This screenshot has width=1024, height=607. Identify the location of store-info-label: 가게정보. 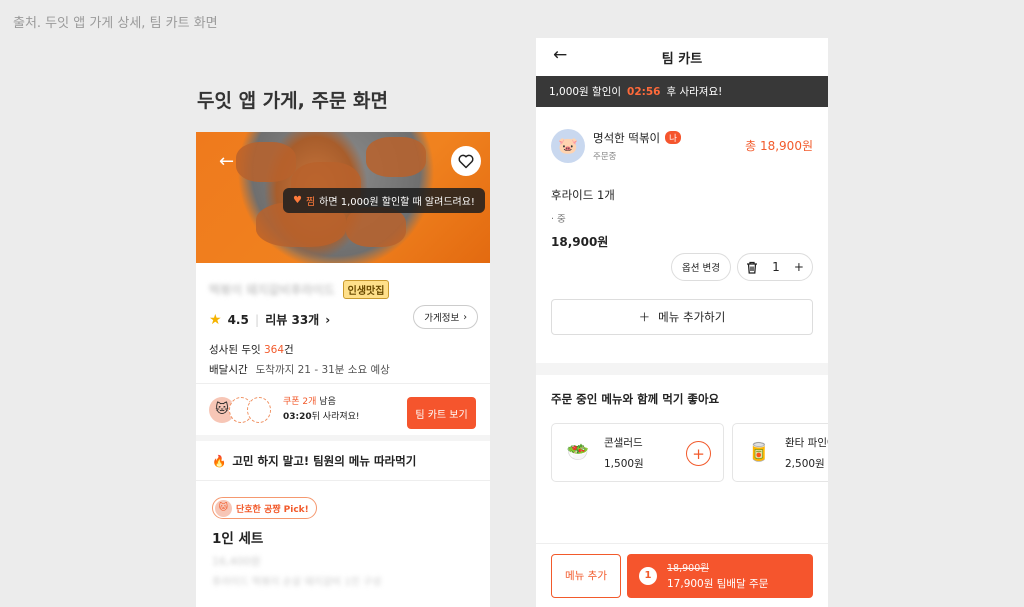
(442, 318).